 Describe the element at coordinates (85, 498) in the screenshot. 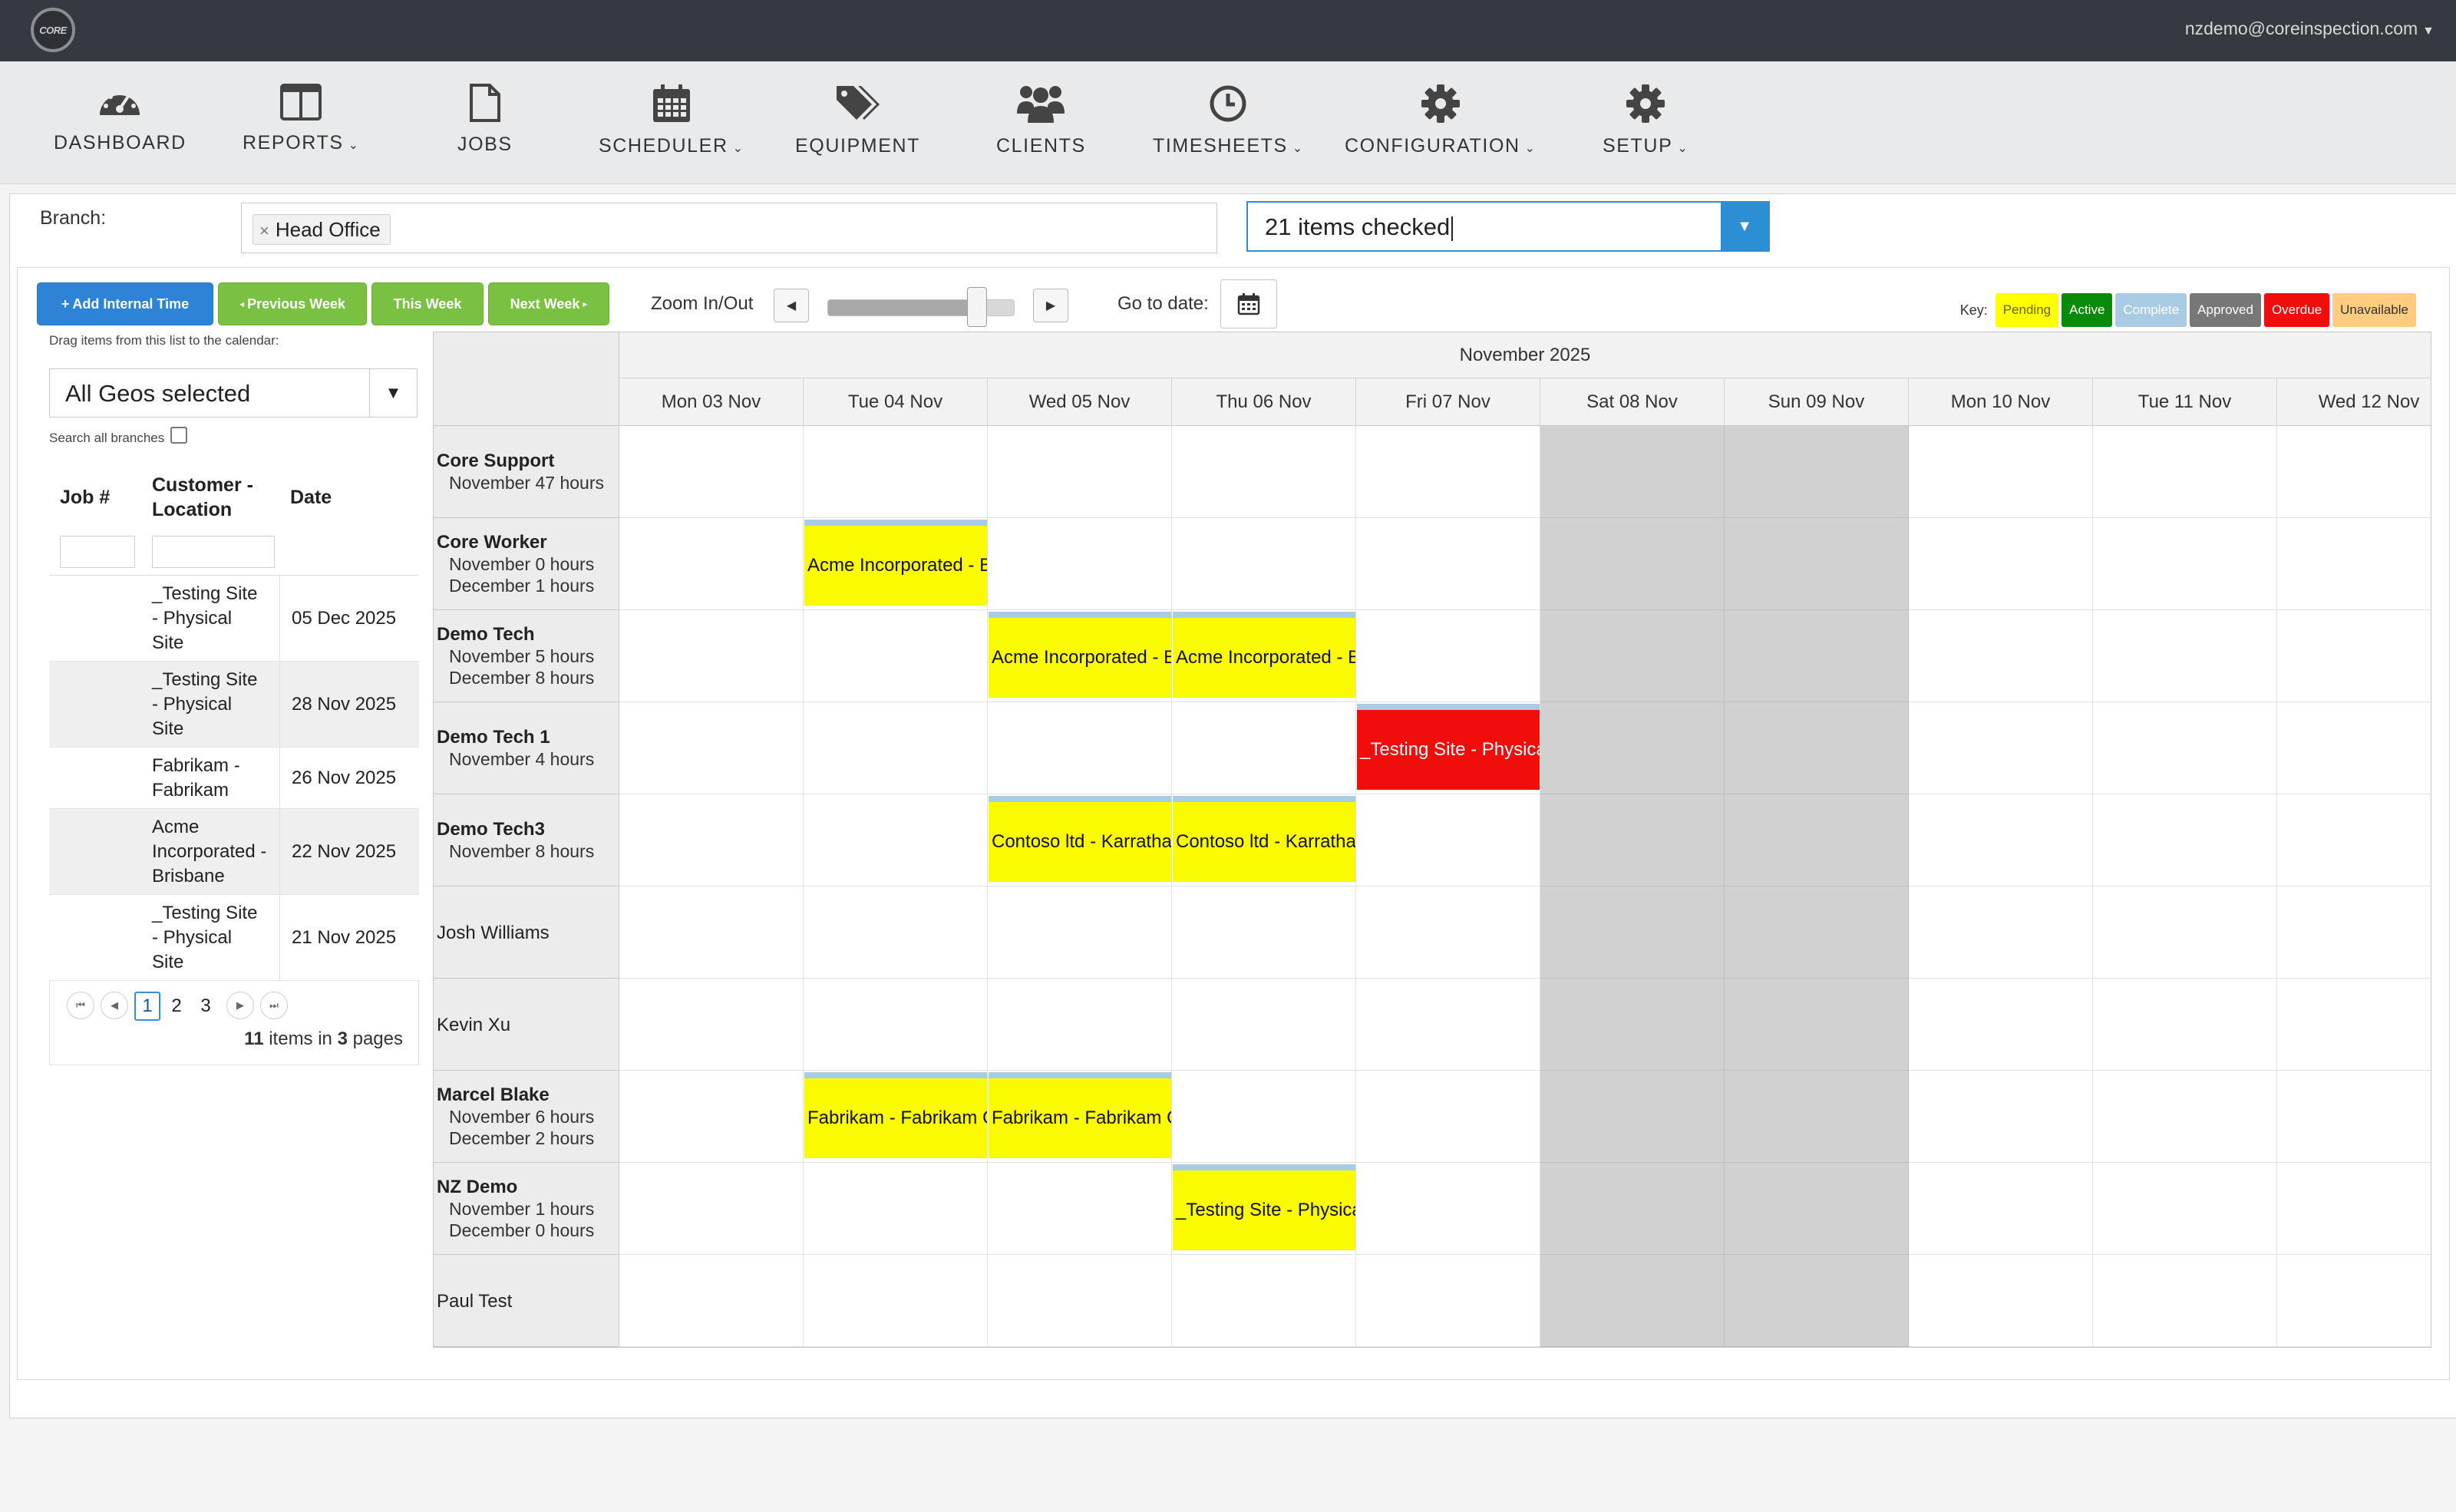

I see `column-job: Job #` at that location.